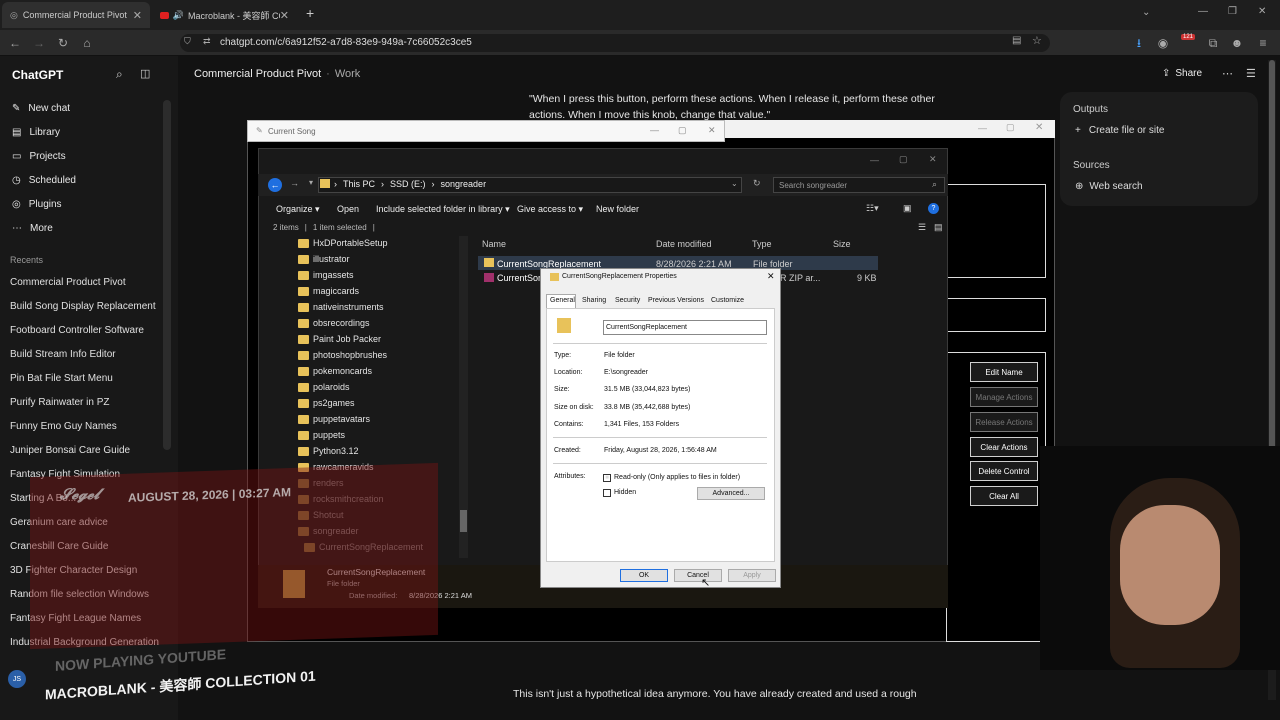 Image resolution: width=1280 pixels, height=720 pixels. Describe the element at coordinates (341, 307) in the screenshot. I see `tree-item: nativeinstruments` at that location.